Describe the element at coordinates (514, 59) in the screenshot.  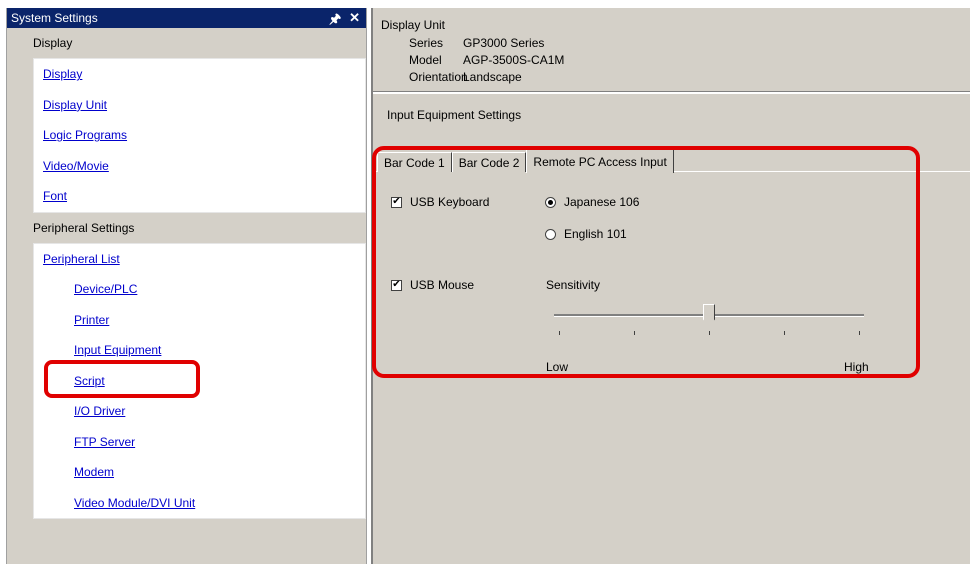
I see `model-value: AGP-3500S-CA1M` at that location.